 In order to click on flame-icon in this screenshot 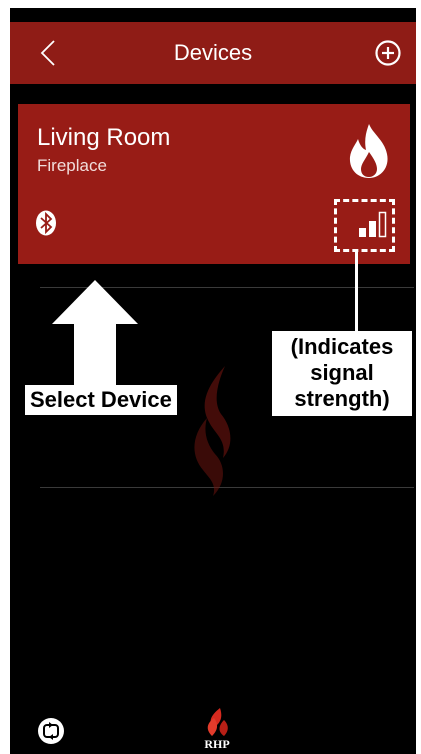, I will do `click(368, 151)`.